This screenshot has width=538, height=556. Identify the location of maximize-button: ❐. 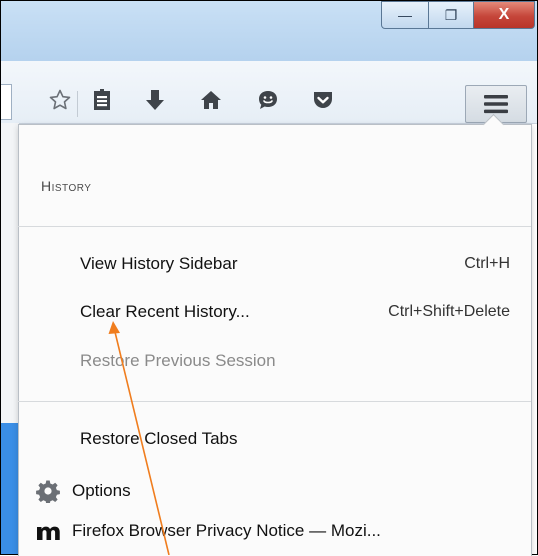
(451, 15).